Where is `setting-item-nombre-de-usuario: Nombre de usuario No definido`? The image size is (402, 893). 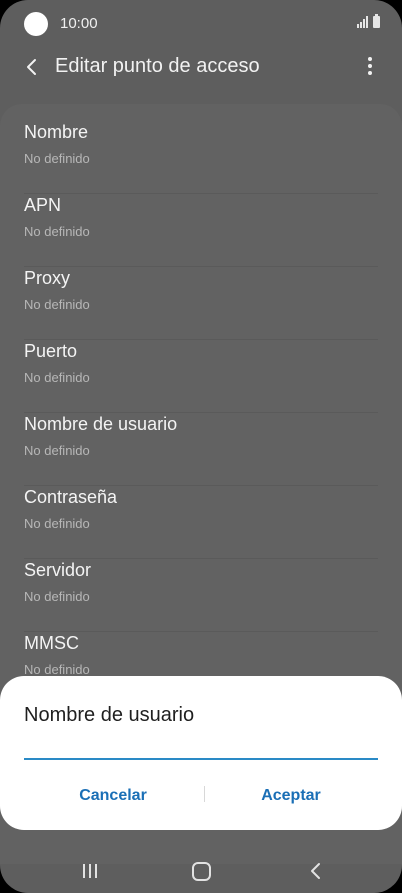 setting-item-nombre-de-usuario: Nombre de usuario No definido is located at coordinates (201, 450).